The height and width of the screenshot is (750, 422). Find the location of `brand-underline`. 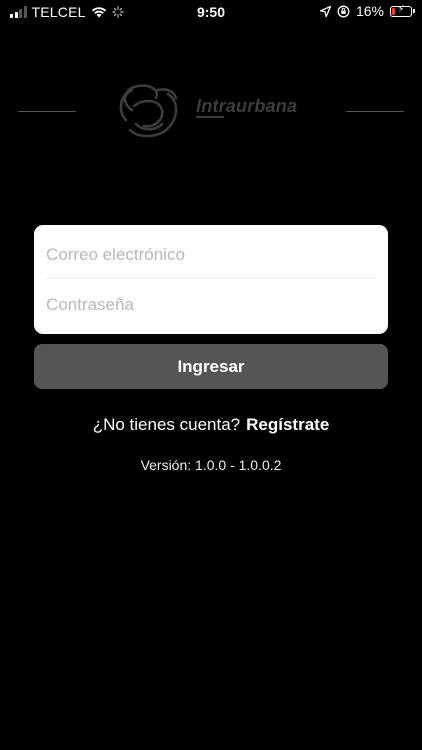

brand-underline is located at coordinates (210, 117).